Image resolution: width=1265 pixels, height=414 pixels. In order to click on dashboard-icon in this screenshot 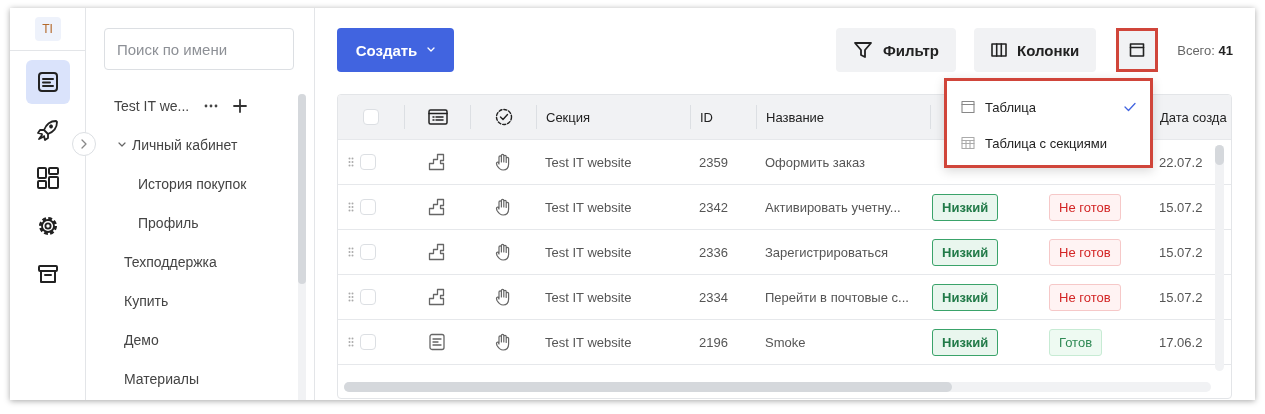, I will do `click(47, 178)`.